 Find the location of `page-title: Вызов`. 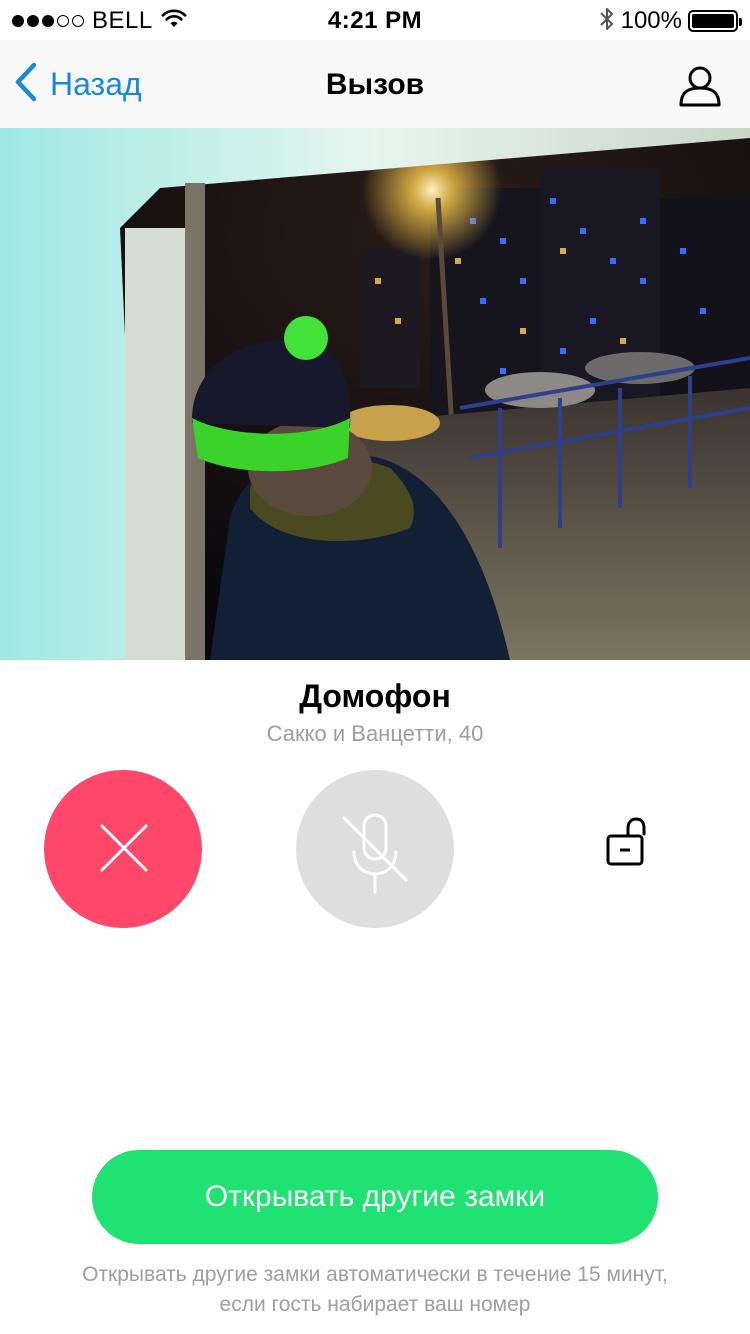

page-title: Вызов is located at coordinates (375, 84).